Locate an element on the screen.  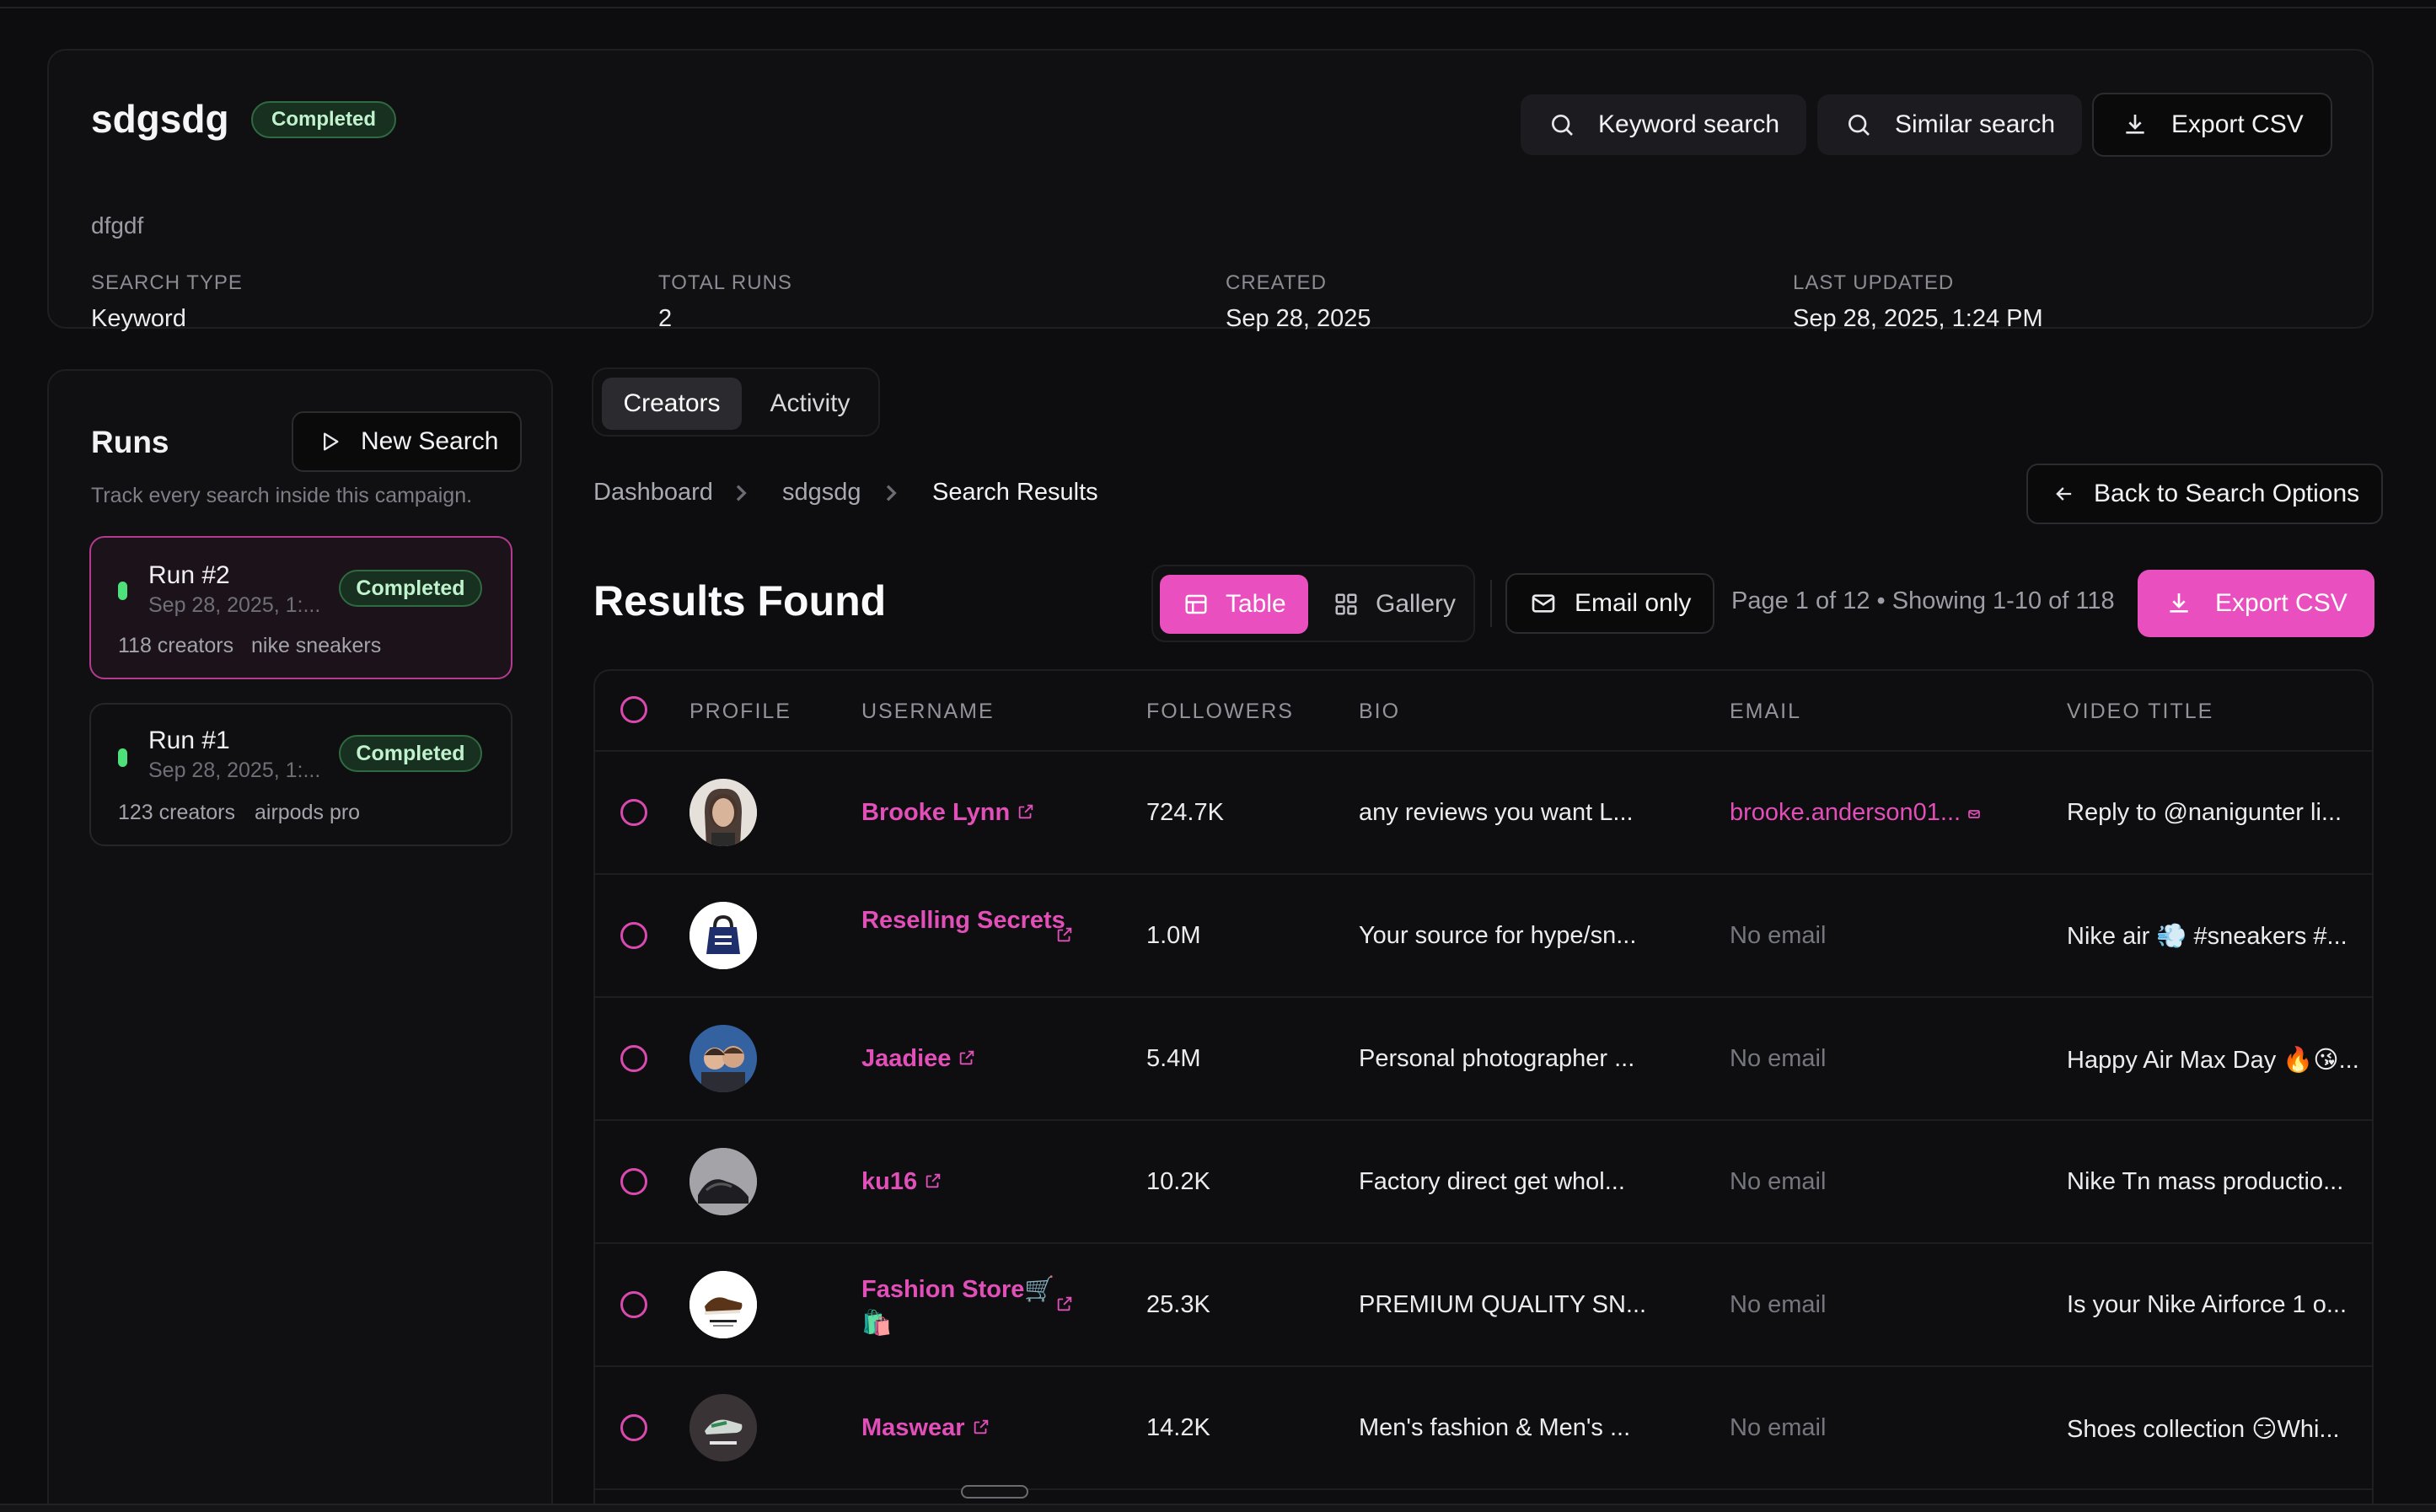
username-link: Brooke Lynn is located at coordinates (948, 813).